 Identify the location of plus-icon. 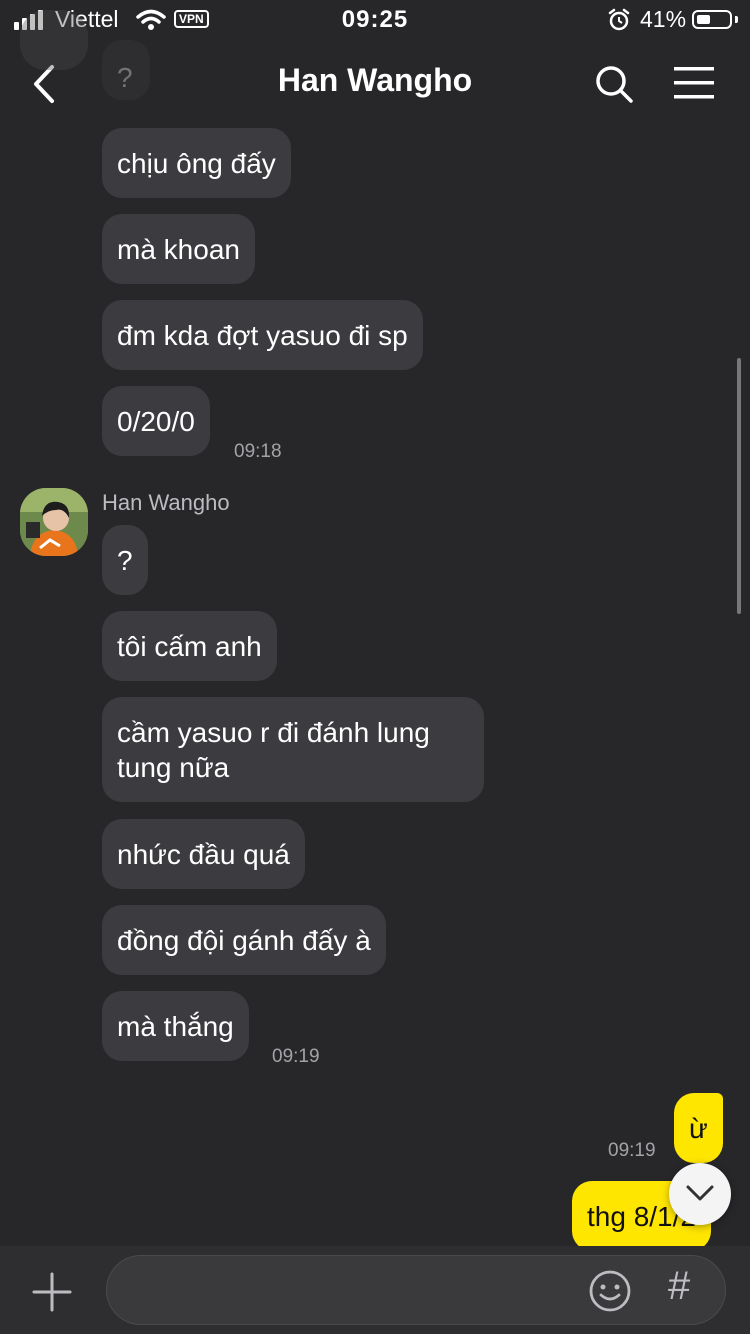
(52, 1292).